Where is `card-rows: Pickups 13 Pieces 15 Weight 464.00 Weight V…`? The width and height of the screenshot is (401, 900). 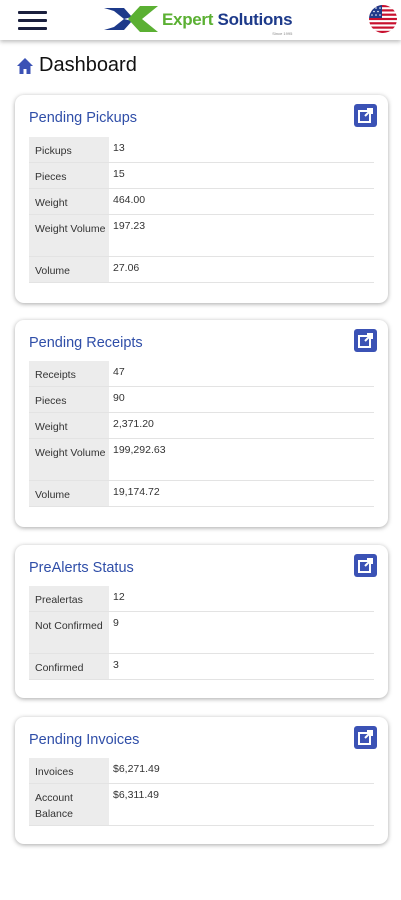 card-rows: Pickups 13 Pieces 15 Weight 464.00 Weight V… is located at coordinates (201, 210).